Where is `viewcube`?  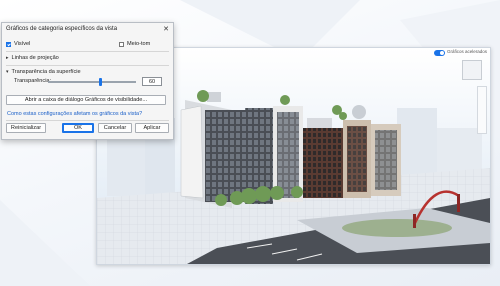 viewcube is located at coordinates (472, 70).